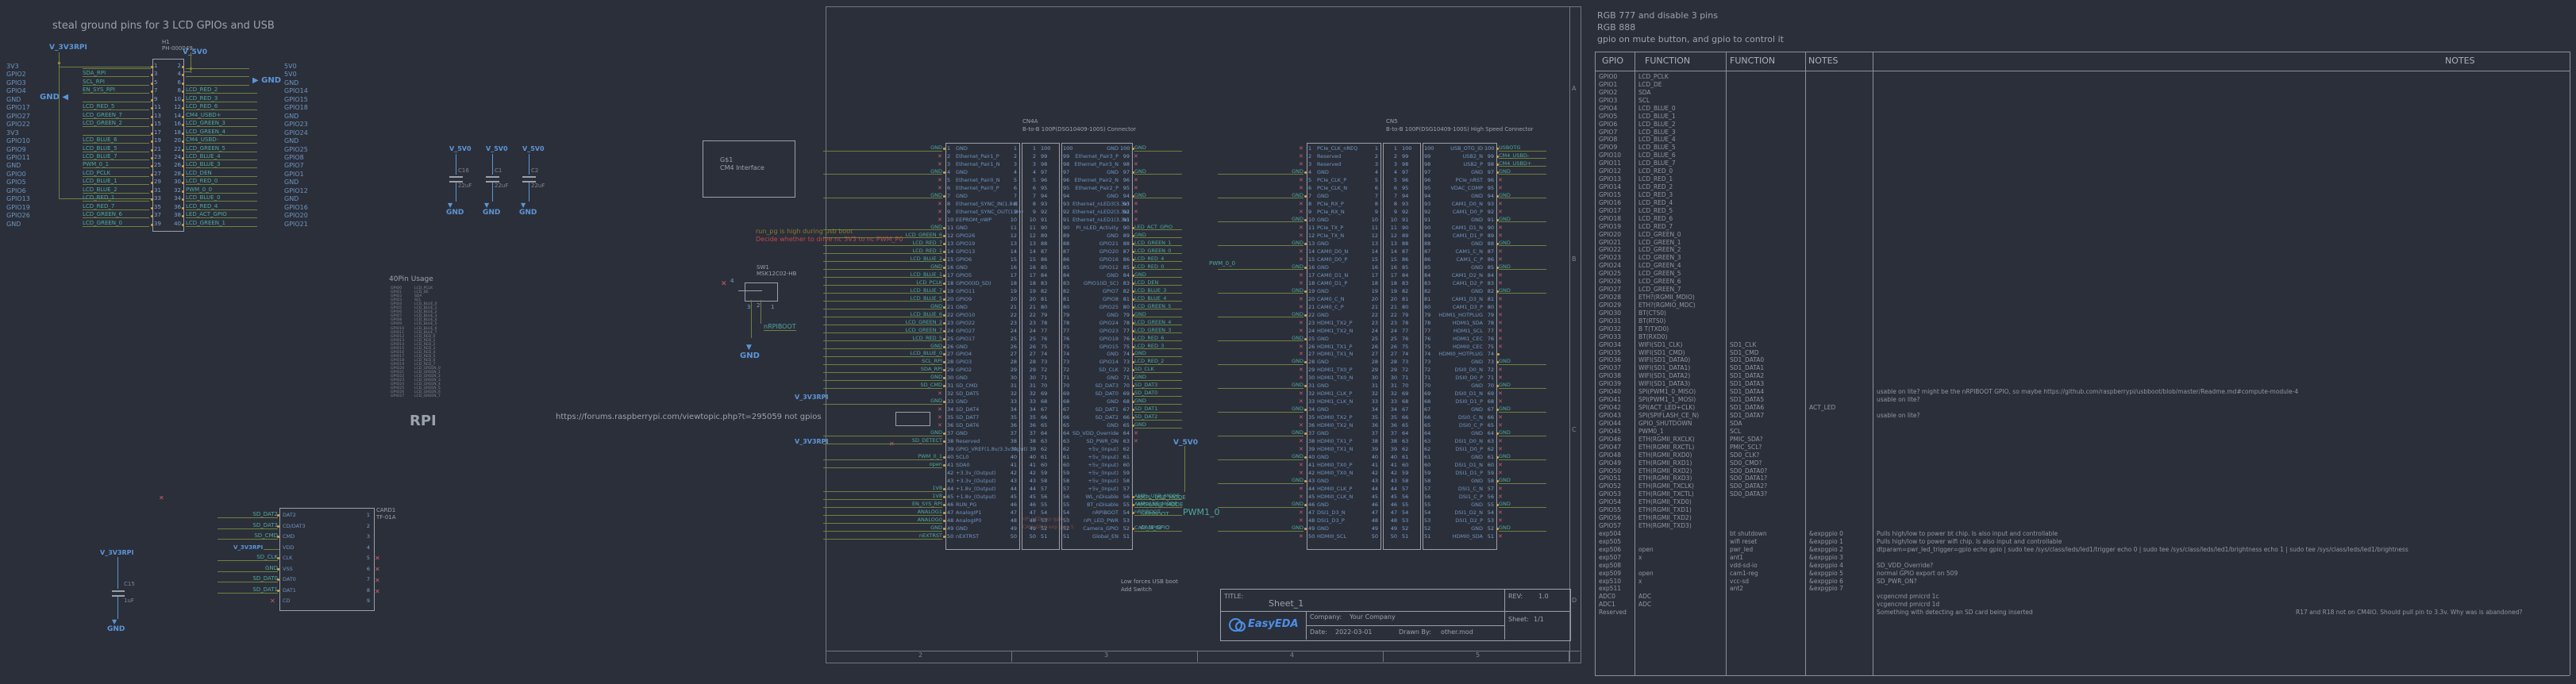  What do you see at coordinates (1066, 339) in the screenshot?
I see `pin-number: 76` at bounding box center [1066, 339].